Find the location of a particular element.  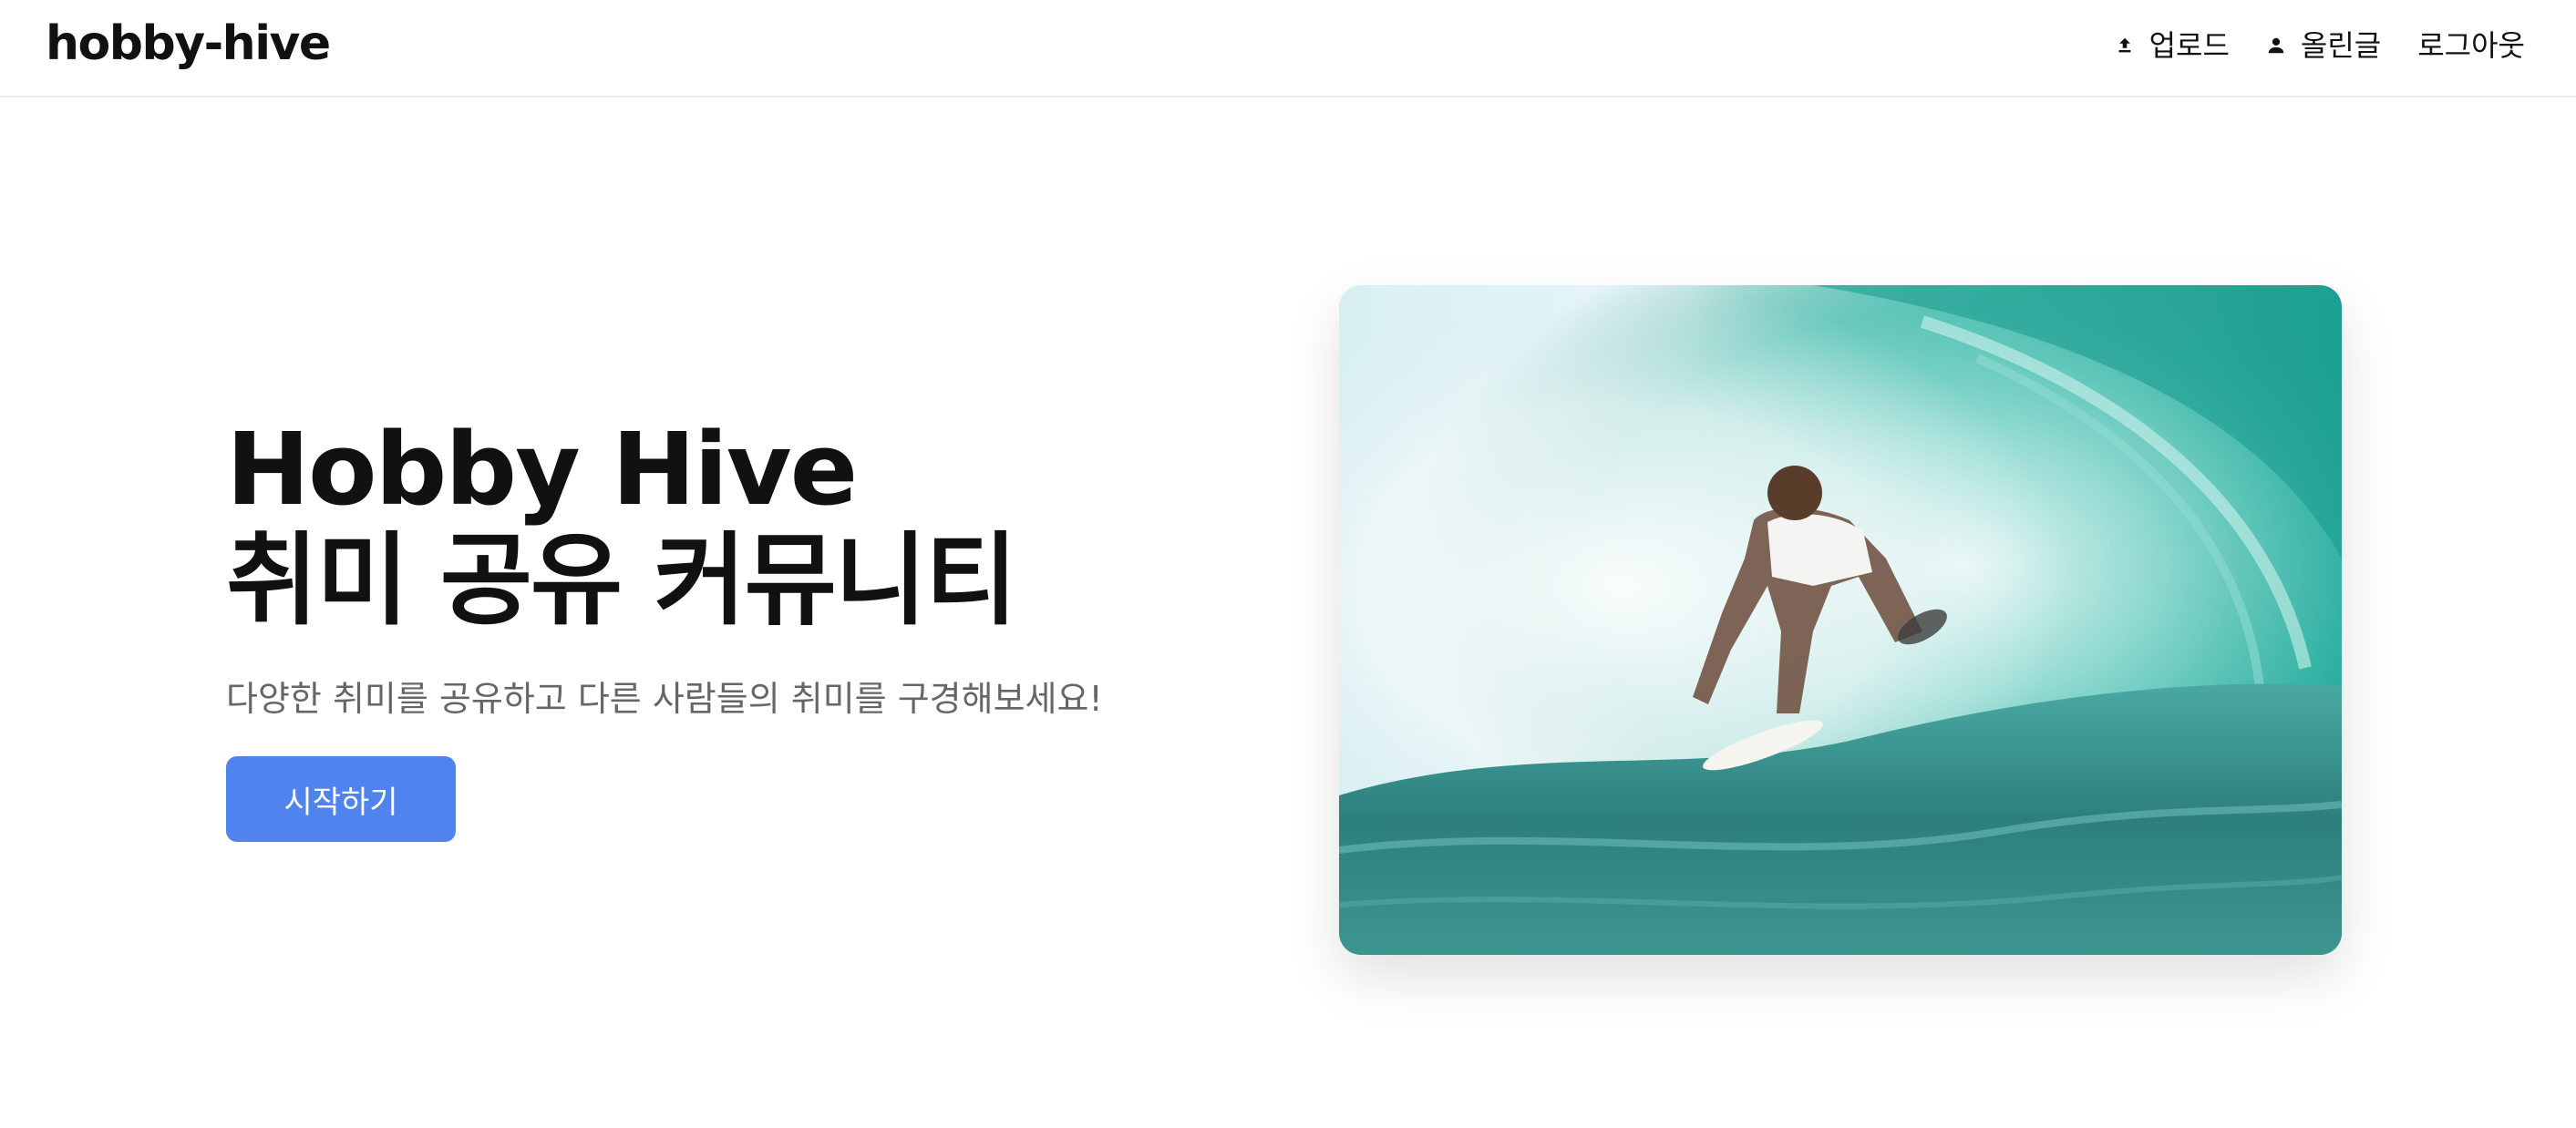

logout-label: 로그아웃 is located at coordinates (2471, 45).